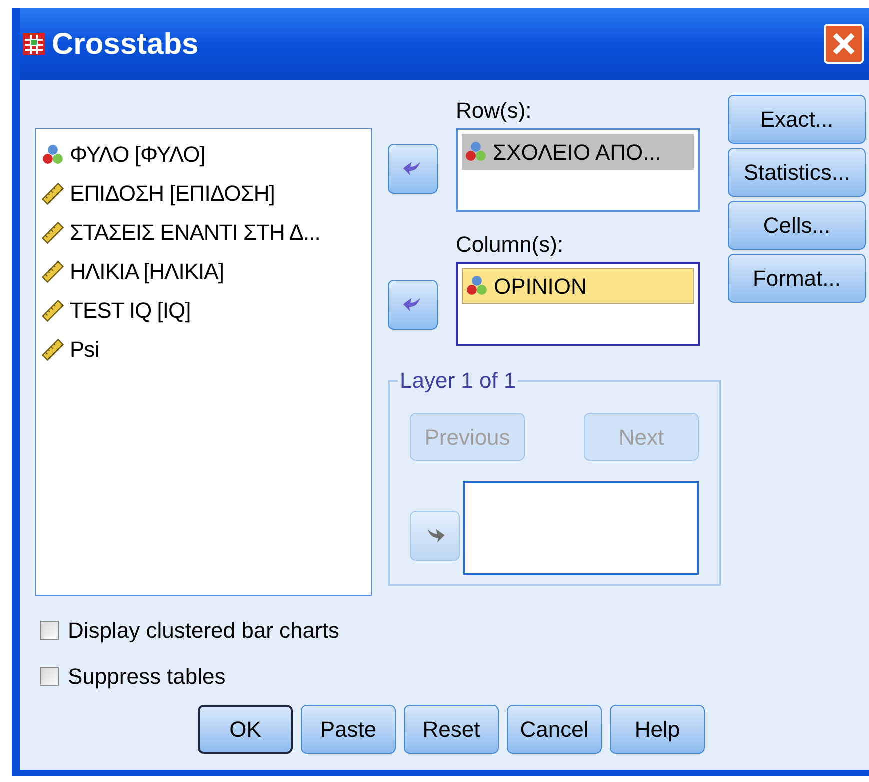  What do you see at coordinates (245, 729) in the screenshot?
I see `dialog-button: OK` at bounding box center [245, 729].